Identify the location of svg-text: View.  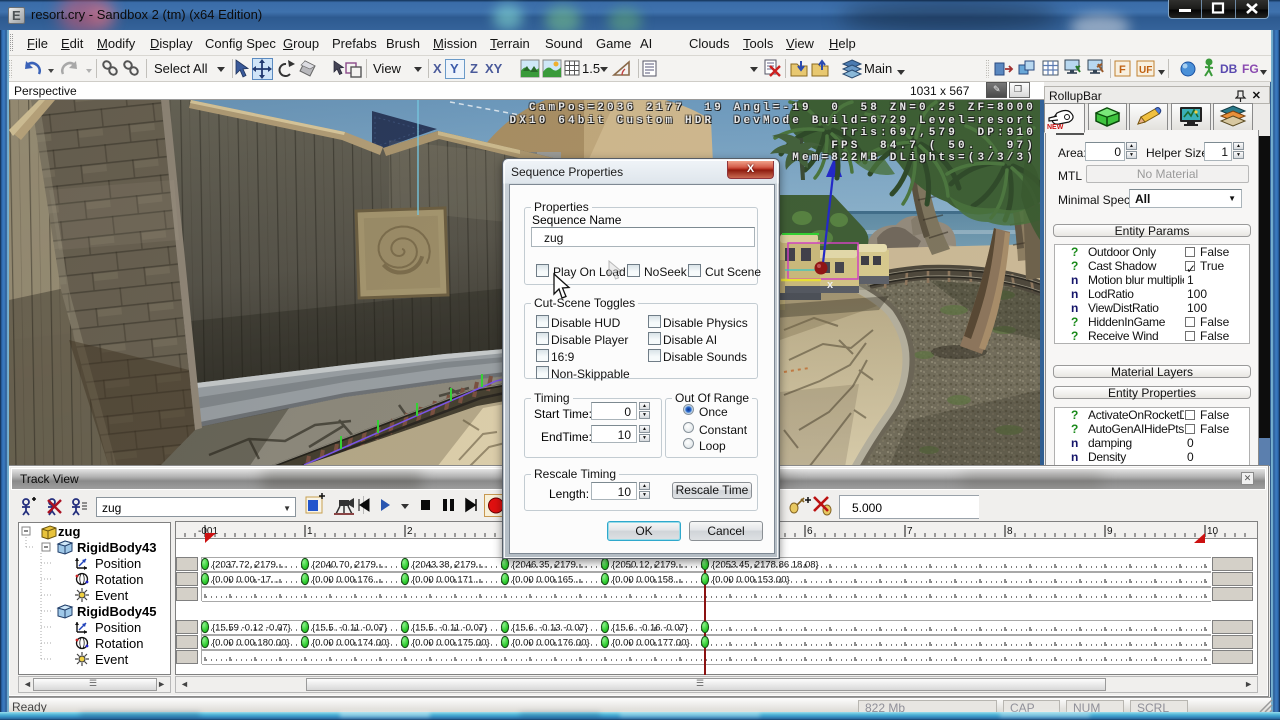
(387, 68).